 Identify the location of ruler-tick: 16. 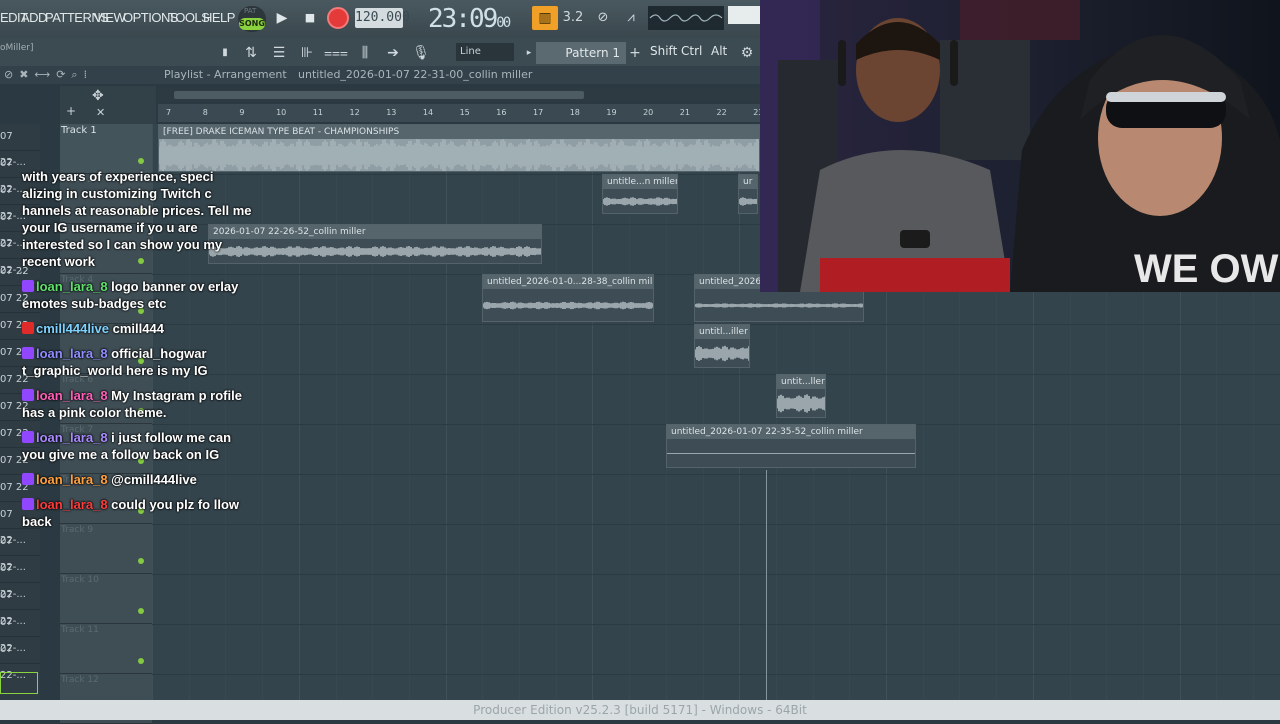
(501, 112).